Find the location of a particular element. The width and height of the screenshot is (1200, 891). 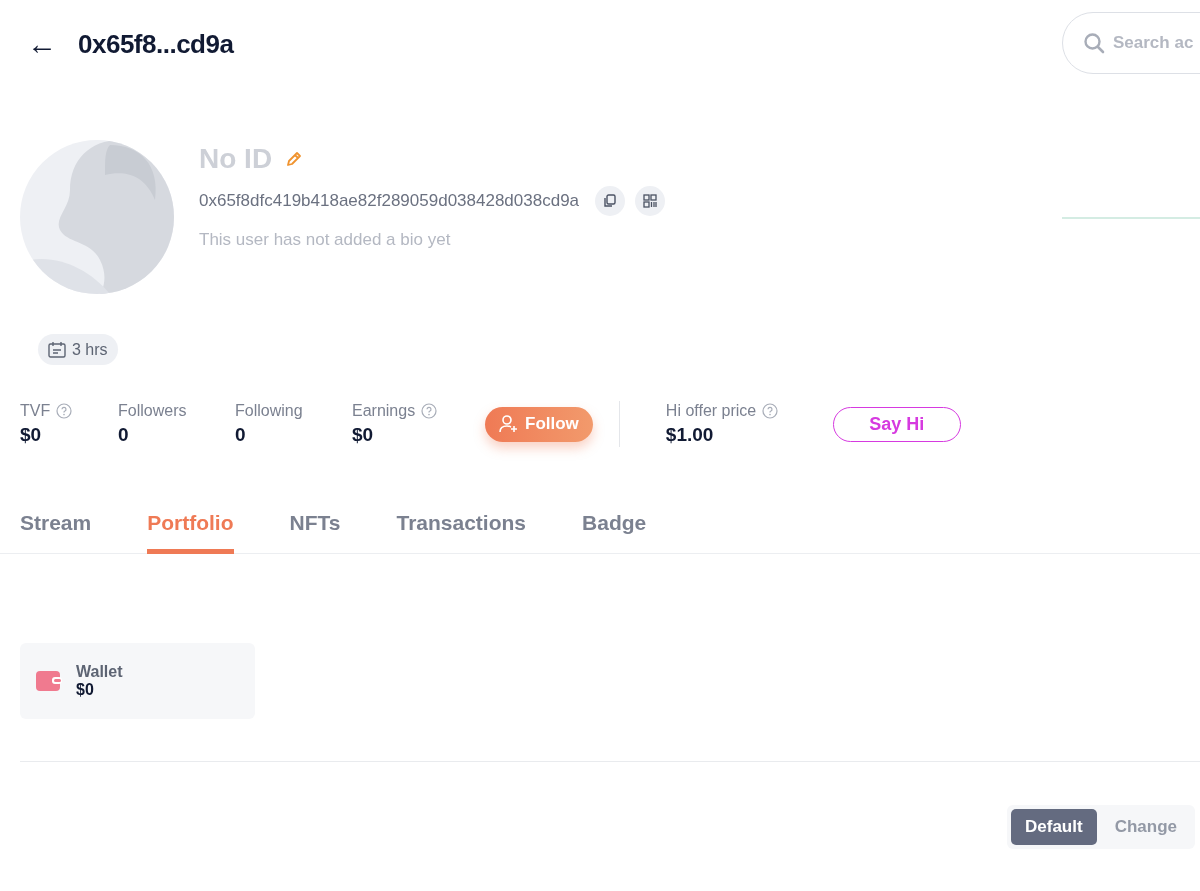

tab: Transactions is located at coordinates (461, 532).